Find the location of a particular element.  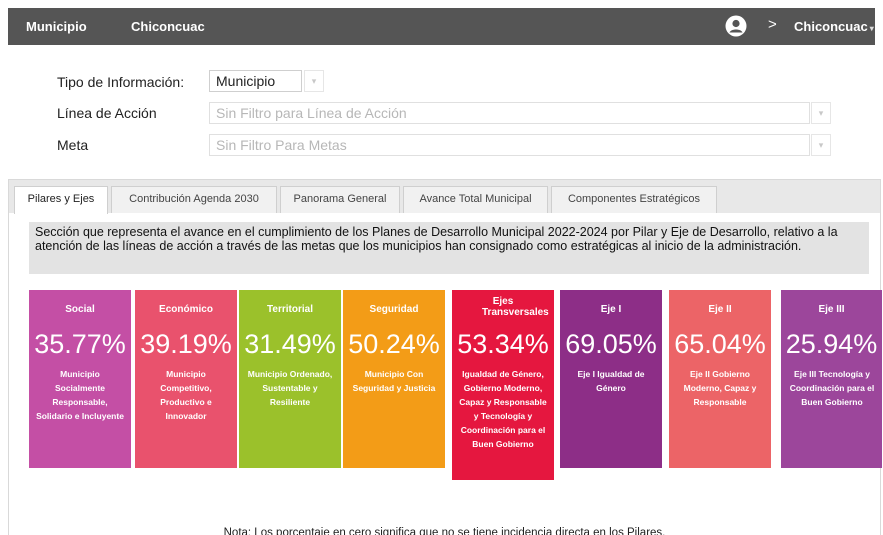

card-eje-i: Eje I 69.05% Eje I Igualdad de Género is located at coordinates (611, 379).